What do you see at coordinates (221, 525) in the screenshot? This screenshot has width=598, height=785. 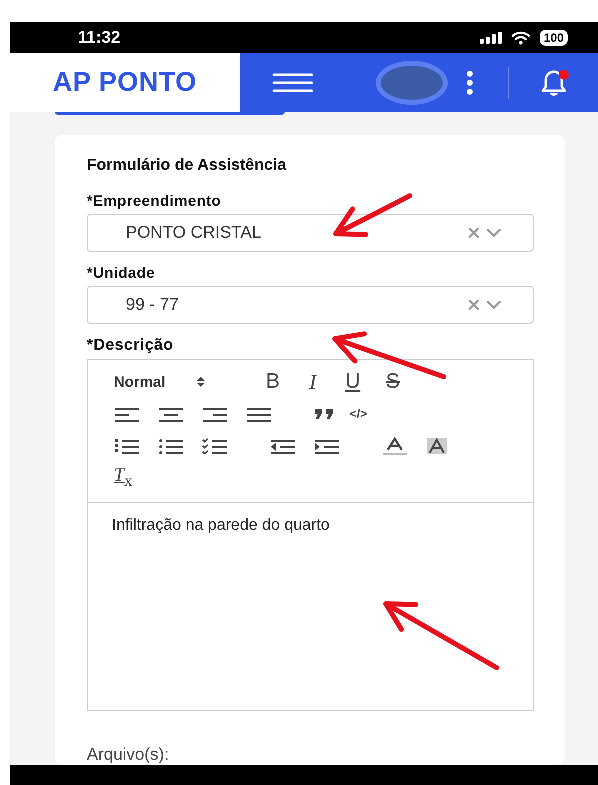 I see `description-text: Infiltração na parede do quarto` at bounding box center [221, 525].